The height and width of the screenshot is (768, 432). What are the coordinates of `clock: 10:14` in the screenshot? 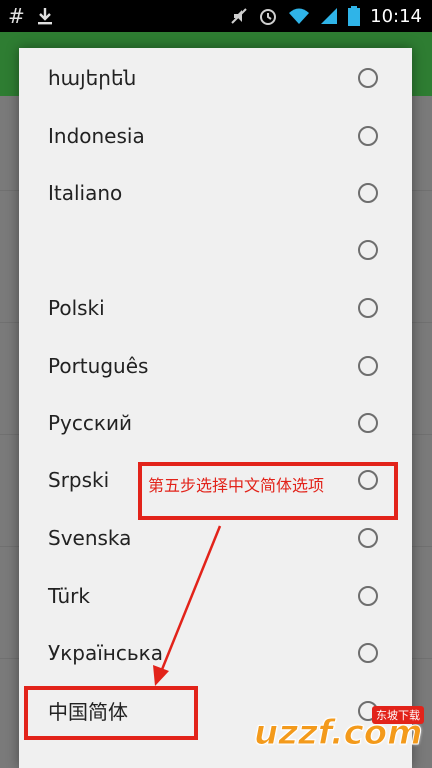 It's located at (396, 16).